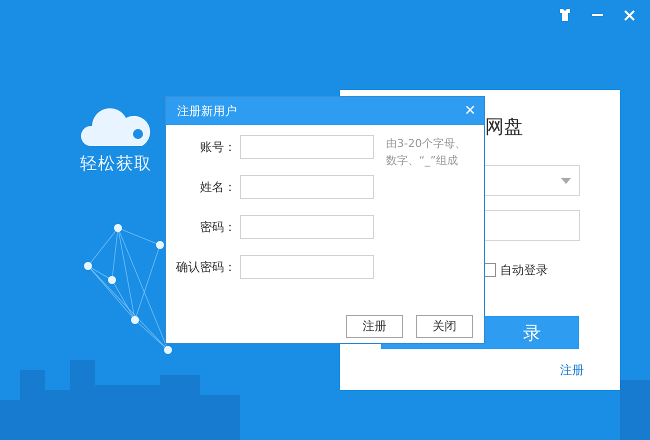  Describe the element at coordinates (116, 164) in the screenshot. I see `slogan-text: 轻松获取` at that location.